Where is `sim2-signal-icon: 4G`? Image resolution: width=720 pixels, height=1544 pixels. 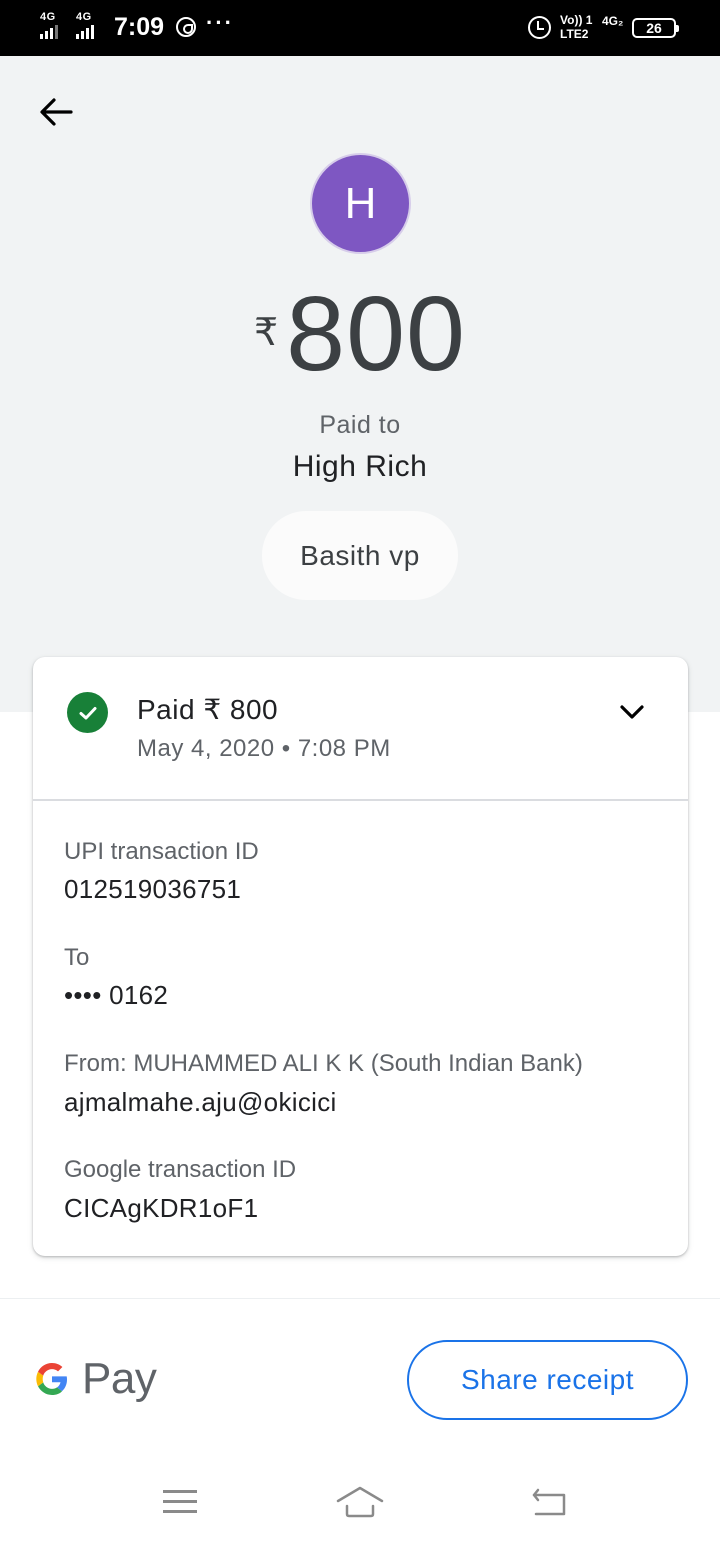 sim2-signal-icon: 4G is located at coordinates (85, 25).